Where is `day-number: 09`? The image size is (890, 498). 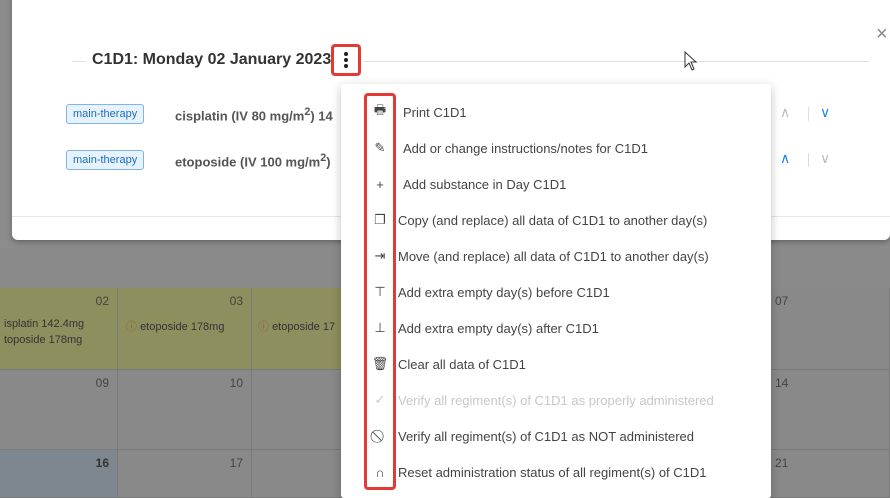 day-number: 09 is located at coordinates (102, 383).